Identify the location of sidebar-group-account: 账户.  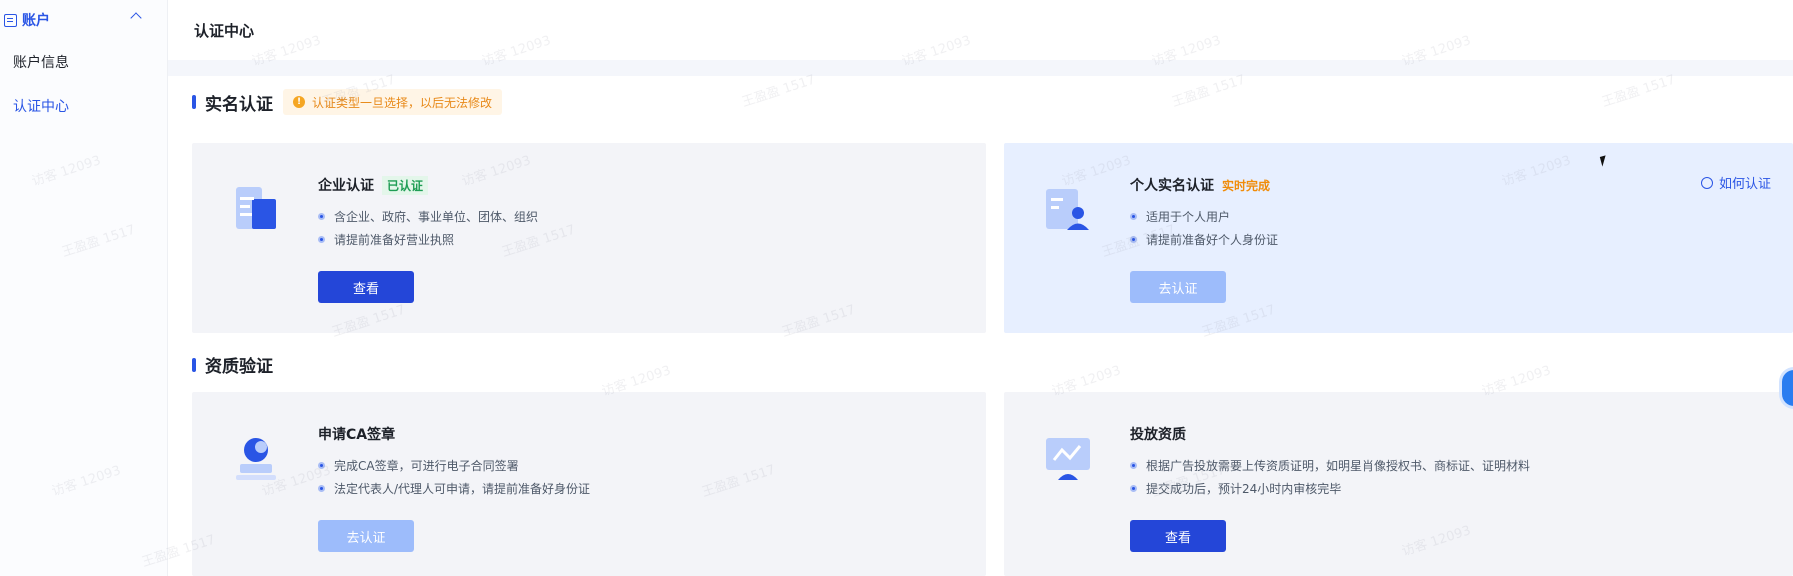
(83, 20).